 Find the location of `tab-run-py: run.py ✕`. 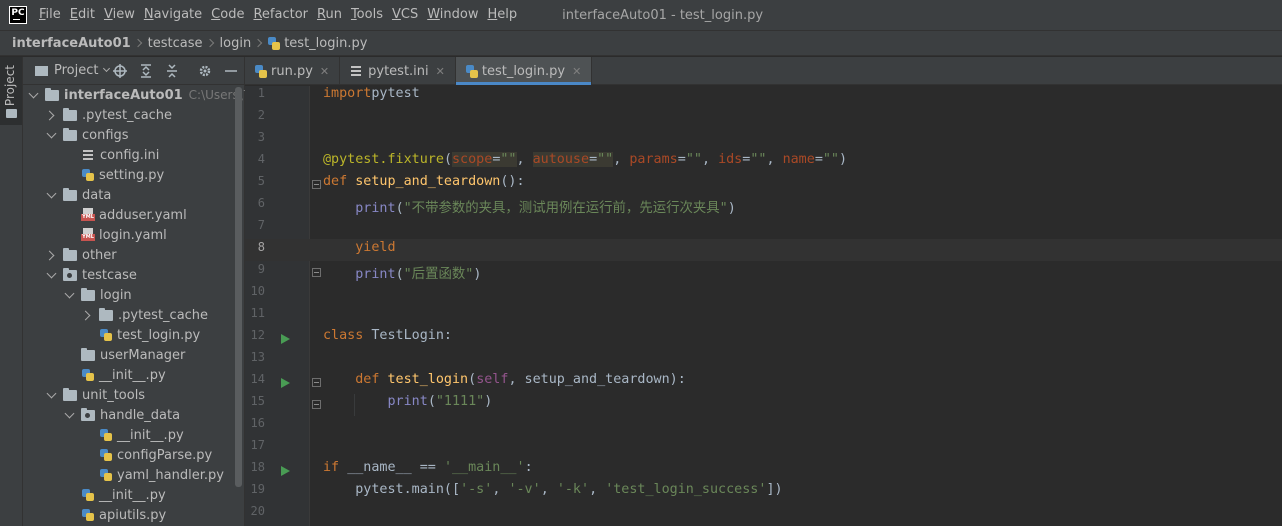

tab-run-py: run.py ✕ is located at coordinates (293, 71).